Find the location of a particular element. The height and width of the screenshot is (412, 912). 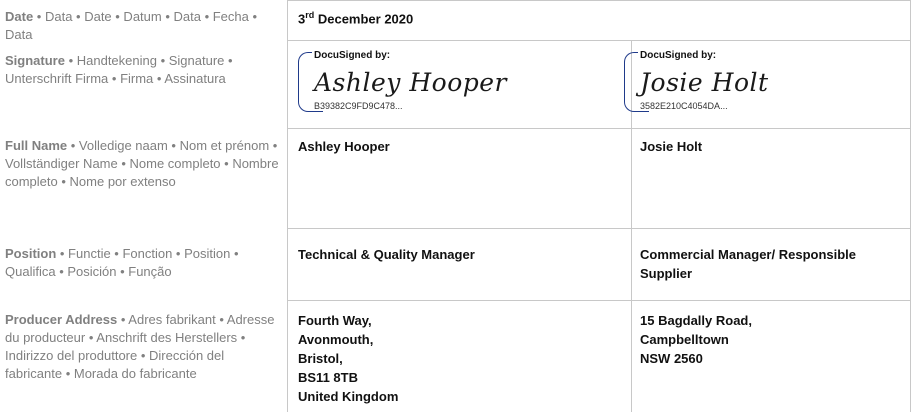

signature-image: Ashley Hooper is located at coordinates (410, 82).